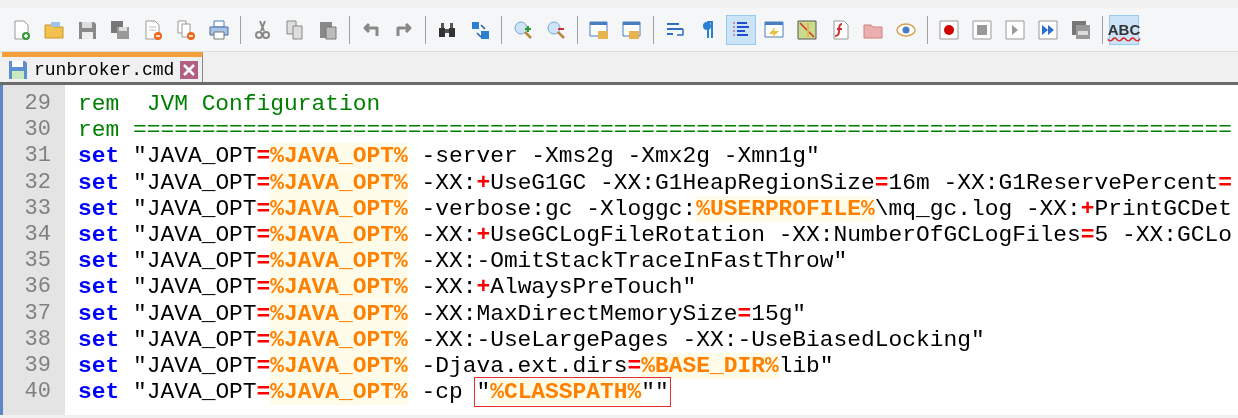 The height and width of the screenshot is (418, 1238). What do you see at coordinates (37, 182) in the screenshot?
I see `line-number: 32` at bounding box center [37, 182].